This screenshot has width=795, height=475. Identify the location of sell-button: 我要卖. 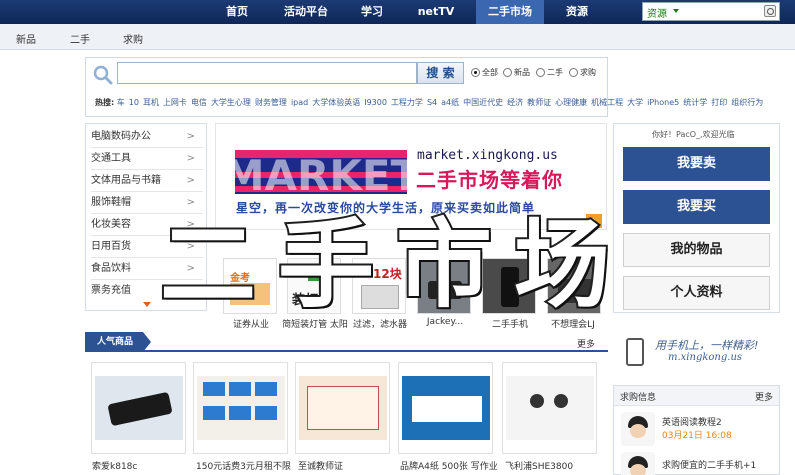
(696, 164).